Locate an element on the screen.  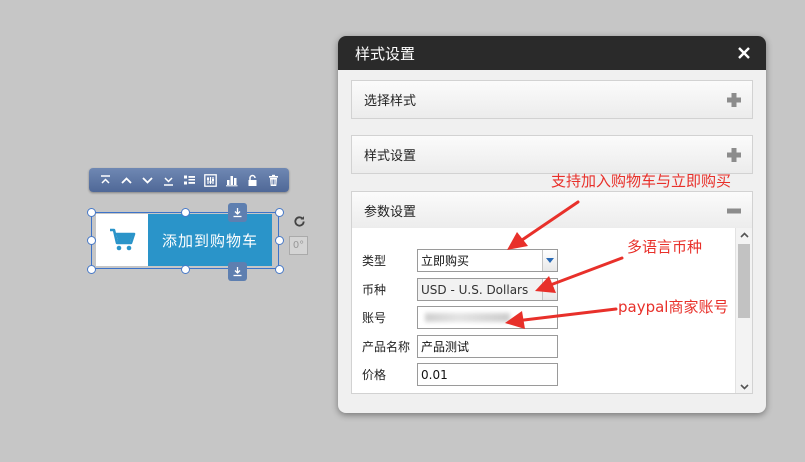
form-row-product-name: 产品名称 产品测试 is located at coordinates (460, 346).